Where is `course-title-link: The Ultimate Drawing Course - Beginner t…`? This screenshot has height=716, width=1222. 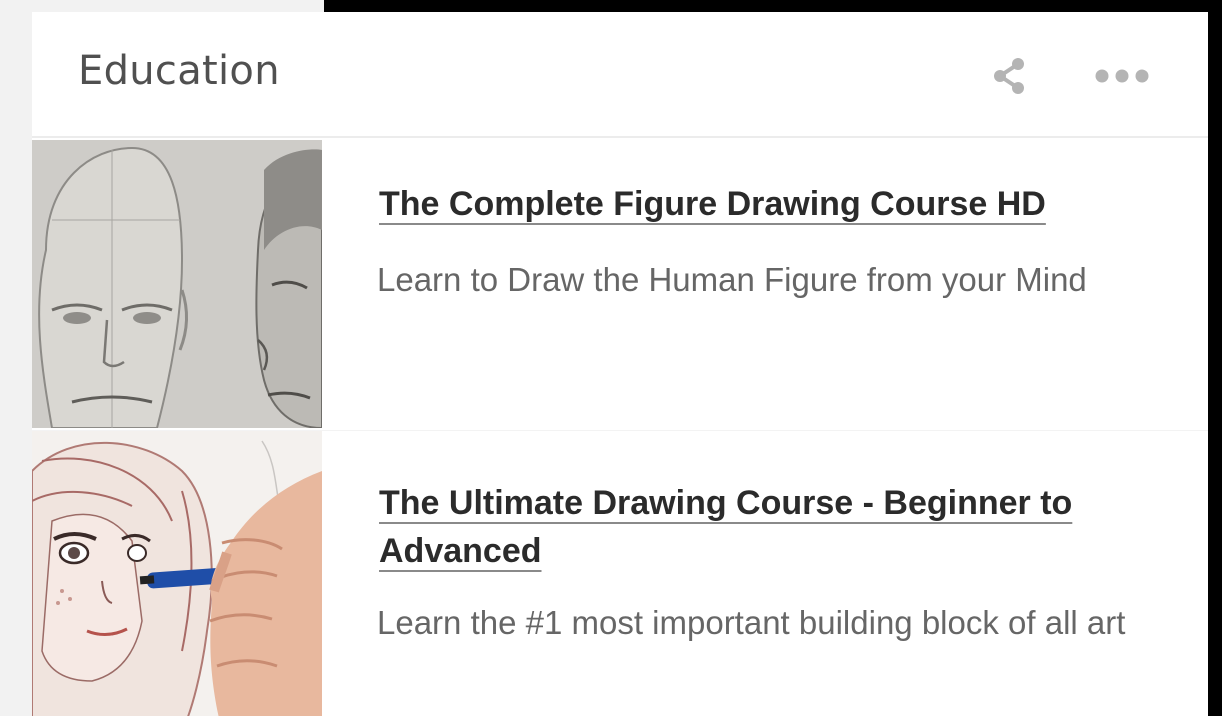
course-title-link: The Ultimate Drawing Course - Beginner t… is located at coordinates (759, 527).